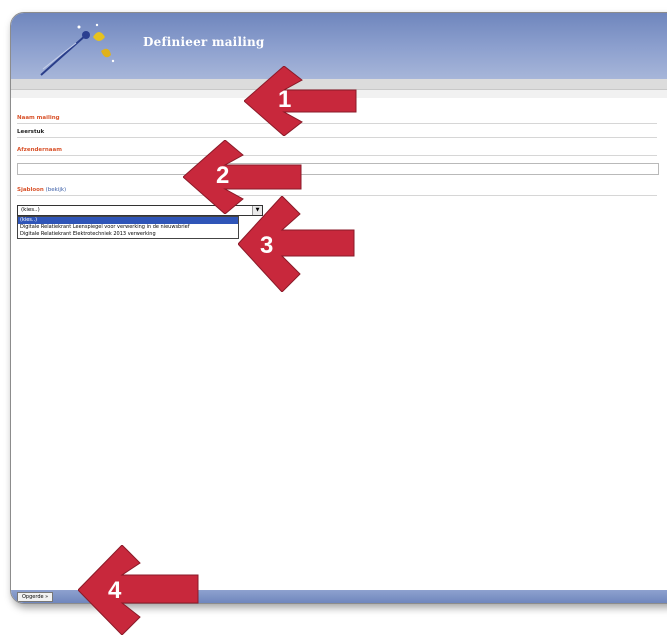 This screenshot has height=635, width=667. I want to click on afzender-line, so click(337, 155).